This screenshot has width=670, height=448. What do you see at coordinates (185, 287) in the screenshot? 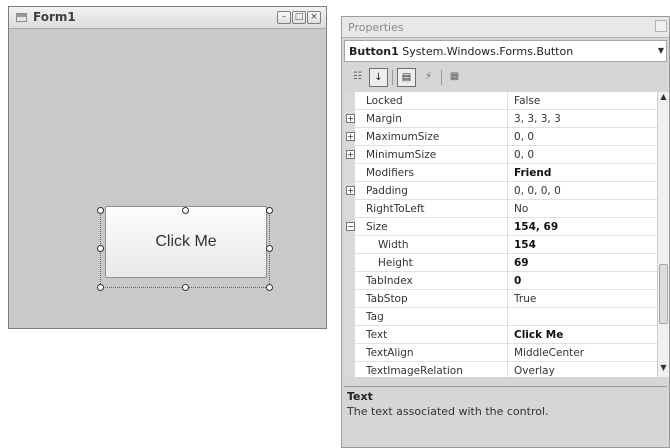
I see `resize-handle-bottom` at bounding box center [185, 287].